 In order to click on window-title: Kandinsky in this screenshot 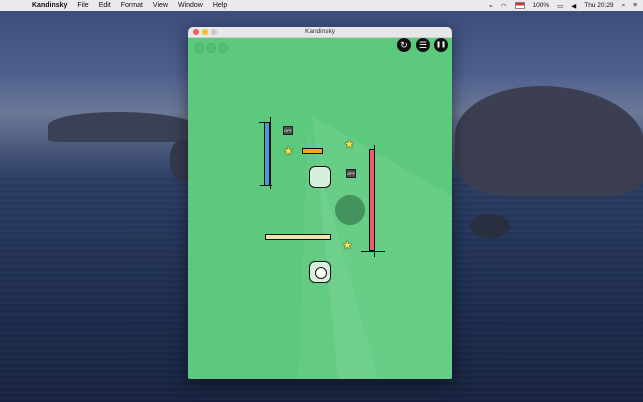, I will do `click(320, 31)`.